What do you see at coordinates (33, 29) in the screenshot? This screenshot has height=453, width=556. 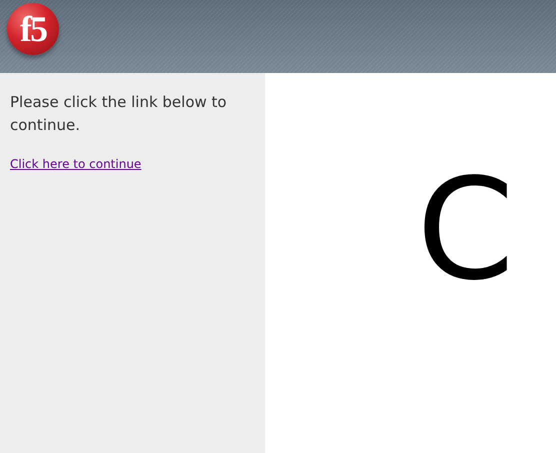 I see `logo: f5` at bounding box center [33, 29].